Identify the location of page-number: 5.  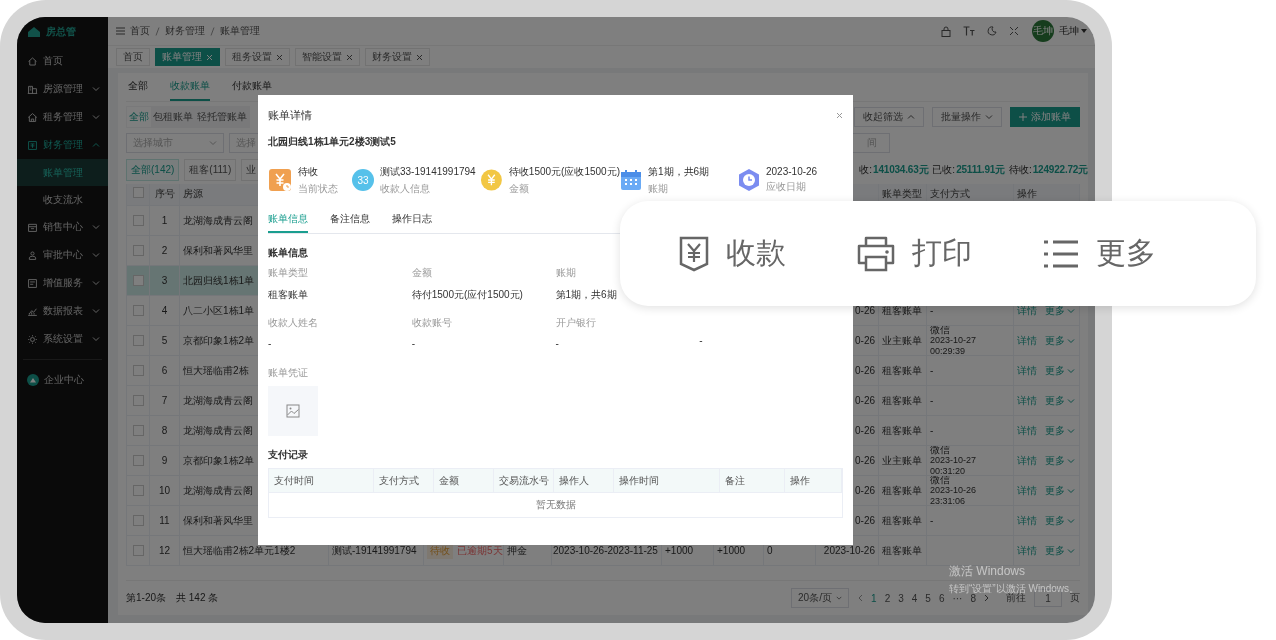
(928, 598).